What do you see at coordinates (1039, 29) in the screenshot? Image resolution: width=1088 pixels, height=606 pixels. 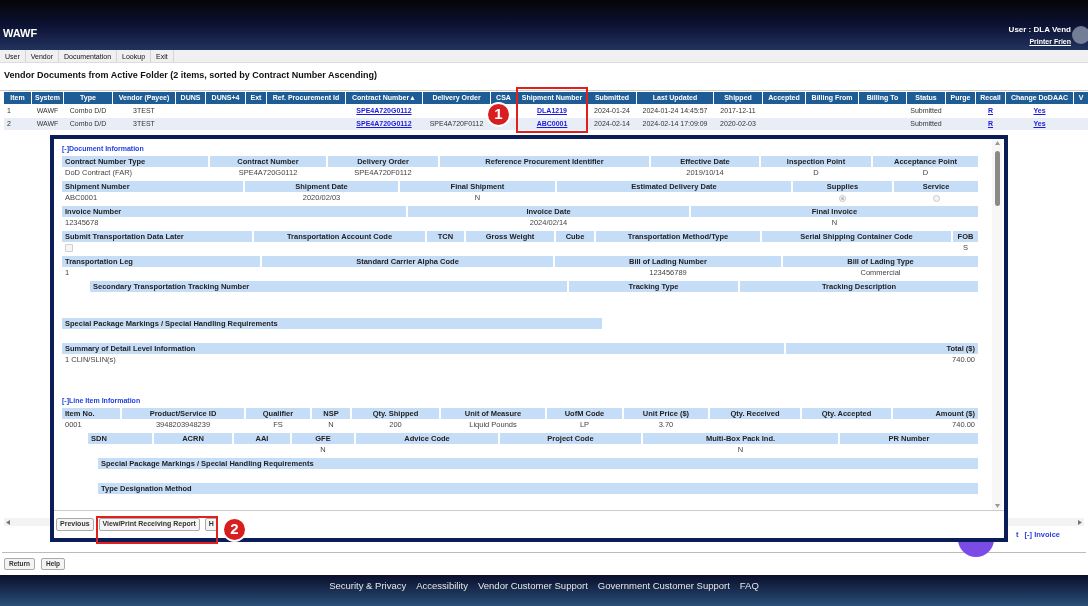 I see `user-label: User : DLA Vend` at bounding box center [1039, 29].